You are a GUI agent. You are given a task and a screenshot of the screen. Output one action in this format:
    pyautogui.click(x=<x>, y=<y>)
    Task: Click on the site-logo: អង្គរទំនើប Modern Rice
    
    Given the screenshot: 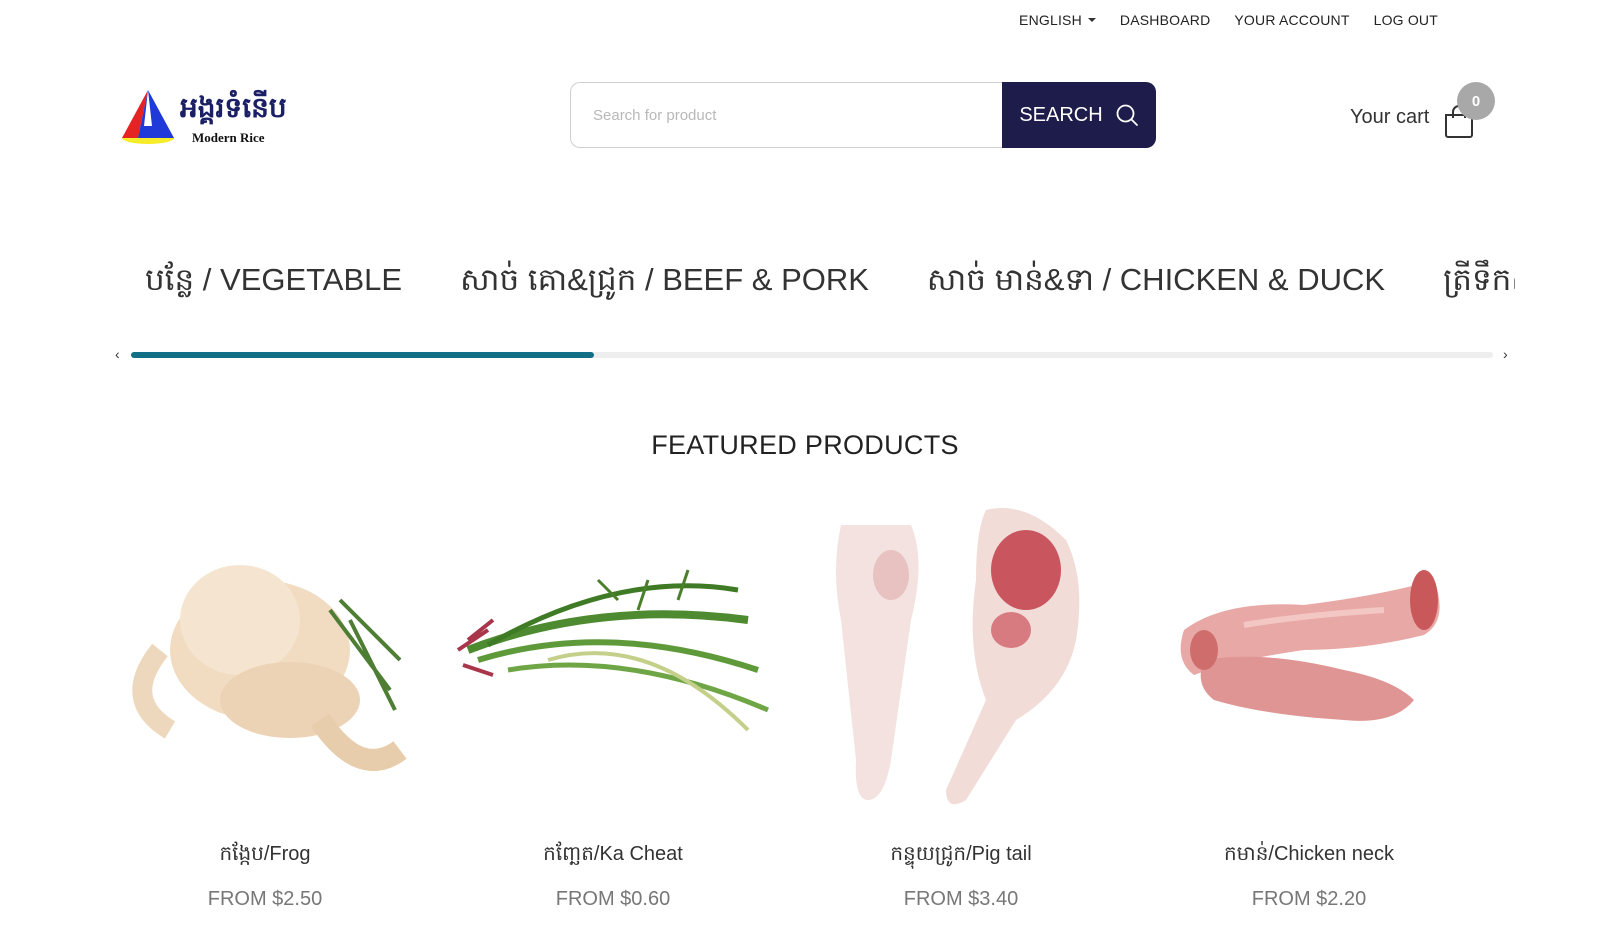 What is the action you would take?
    pyautogui.click(x=208, y=118)
    